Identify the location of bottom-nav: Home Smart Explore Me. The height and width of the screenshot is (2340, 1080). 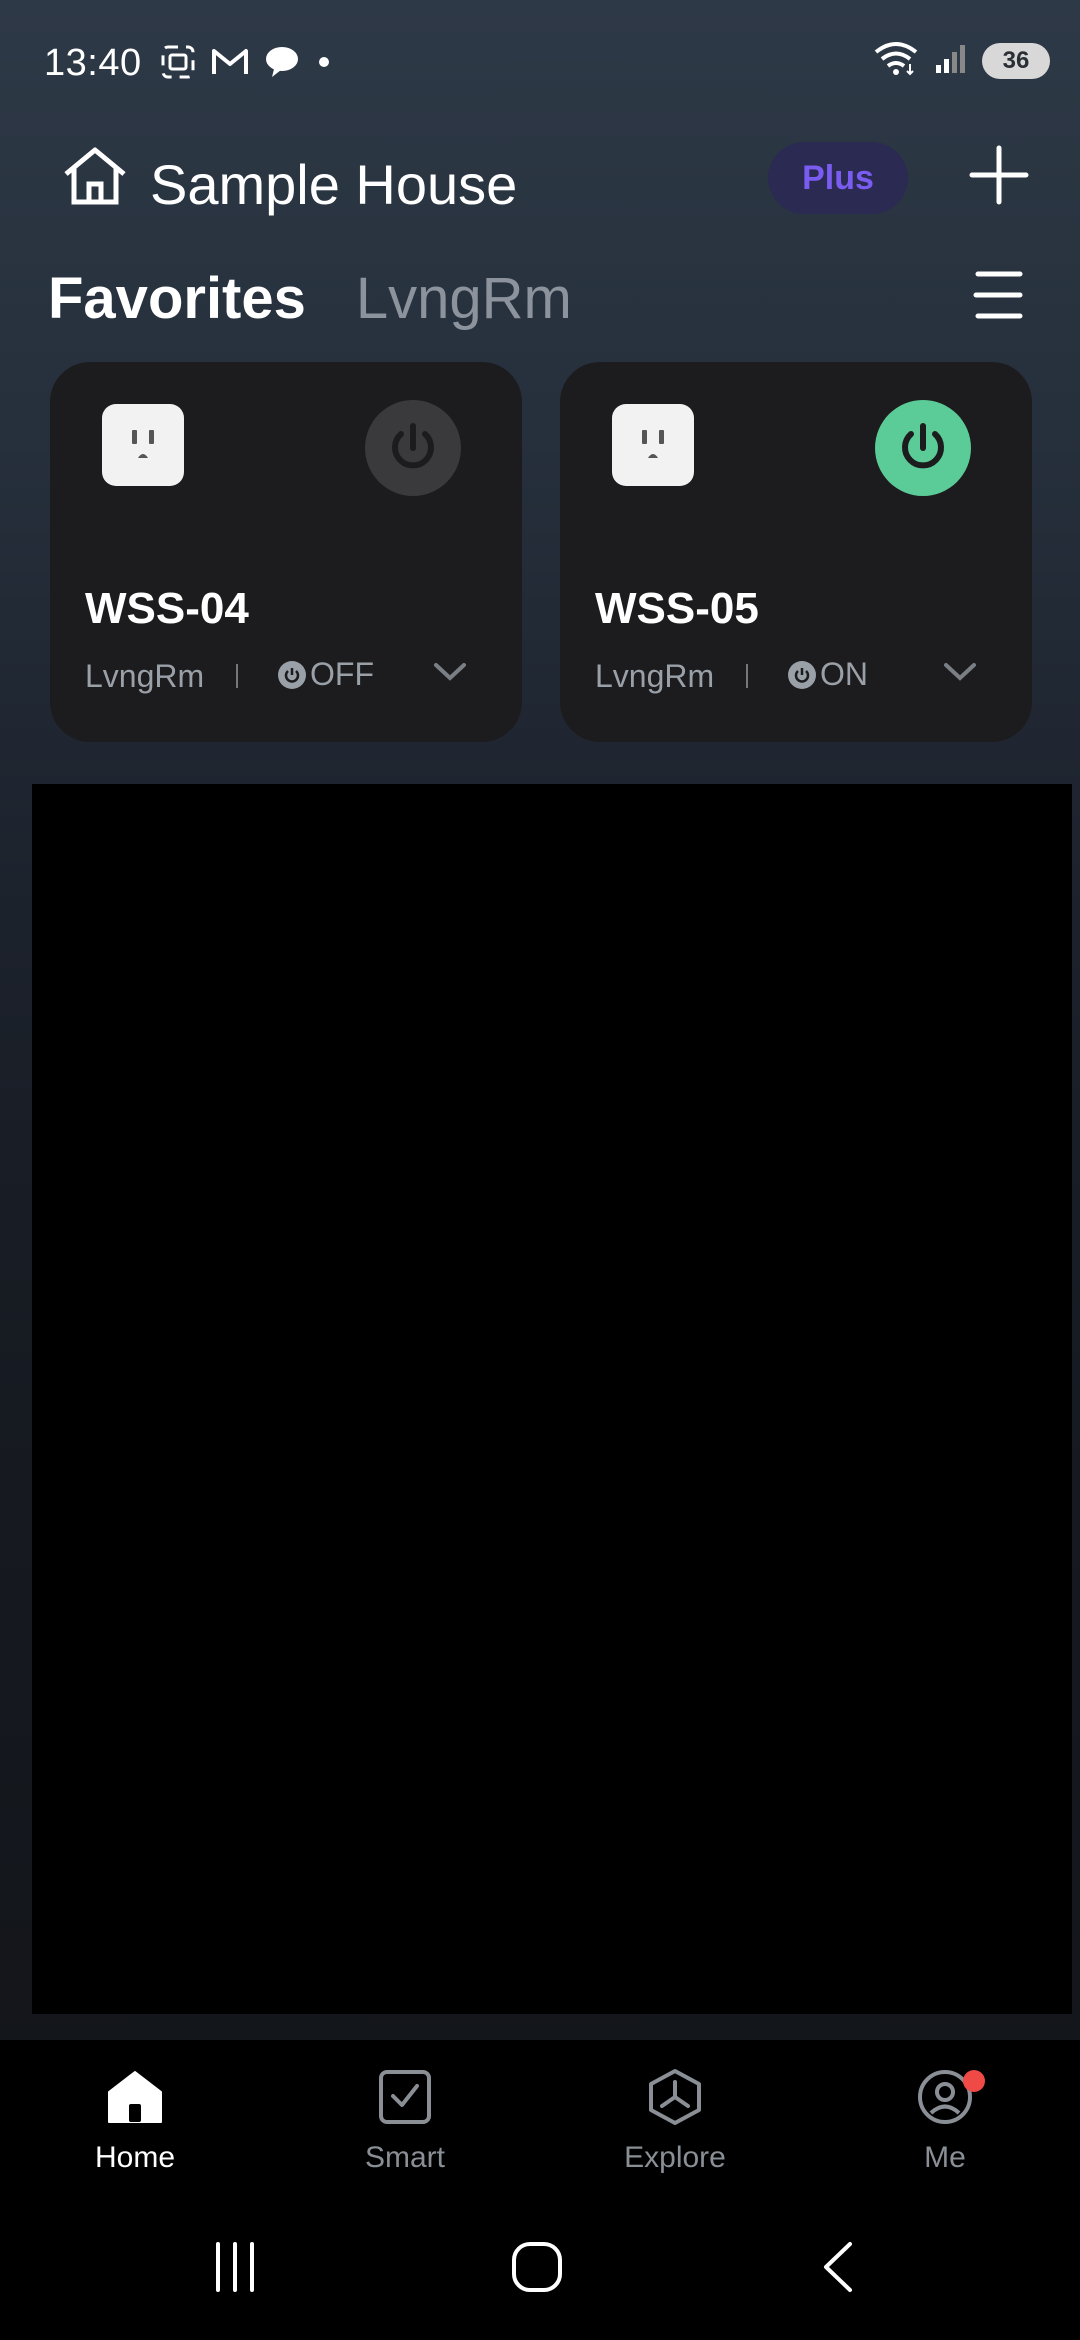
(540, 2120).